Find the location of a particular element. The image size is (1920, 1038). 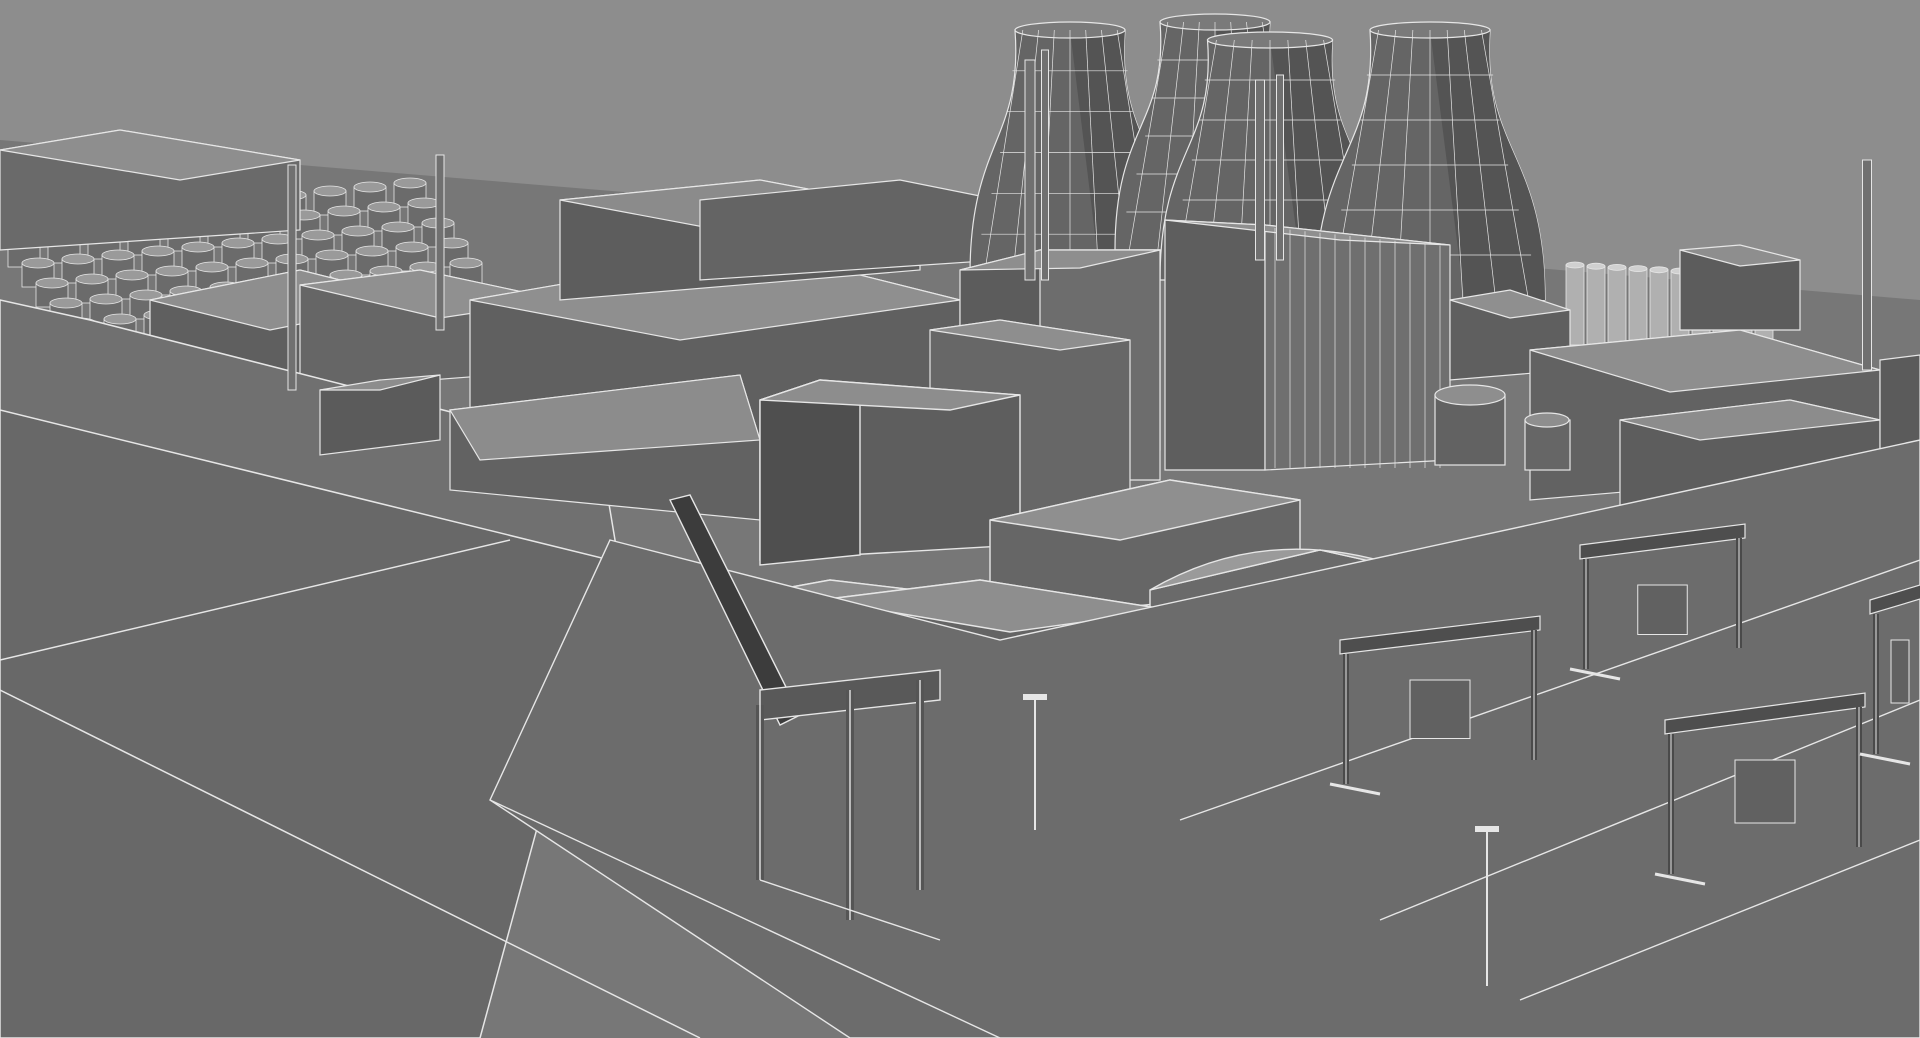

boiler-hall-right is located at coordinates (1307, 345).